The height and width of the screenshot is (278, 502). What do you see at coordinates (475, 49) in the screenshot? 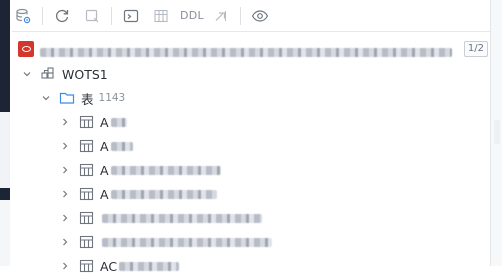
I see `search-match-count: 1/2` at bounding box center [475, 49].